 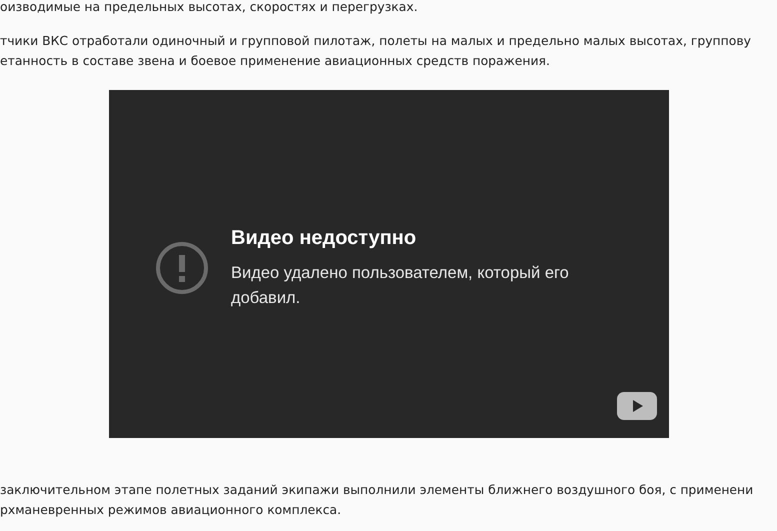 What do you see at coordinates (375, 41) in the screenshot?
I see `paragraph-line: тчики ВКС отработали одиночный и групповой пилотаж, полеты на малых и предельно малых высотах, группову` at bounding box center [375, 41].